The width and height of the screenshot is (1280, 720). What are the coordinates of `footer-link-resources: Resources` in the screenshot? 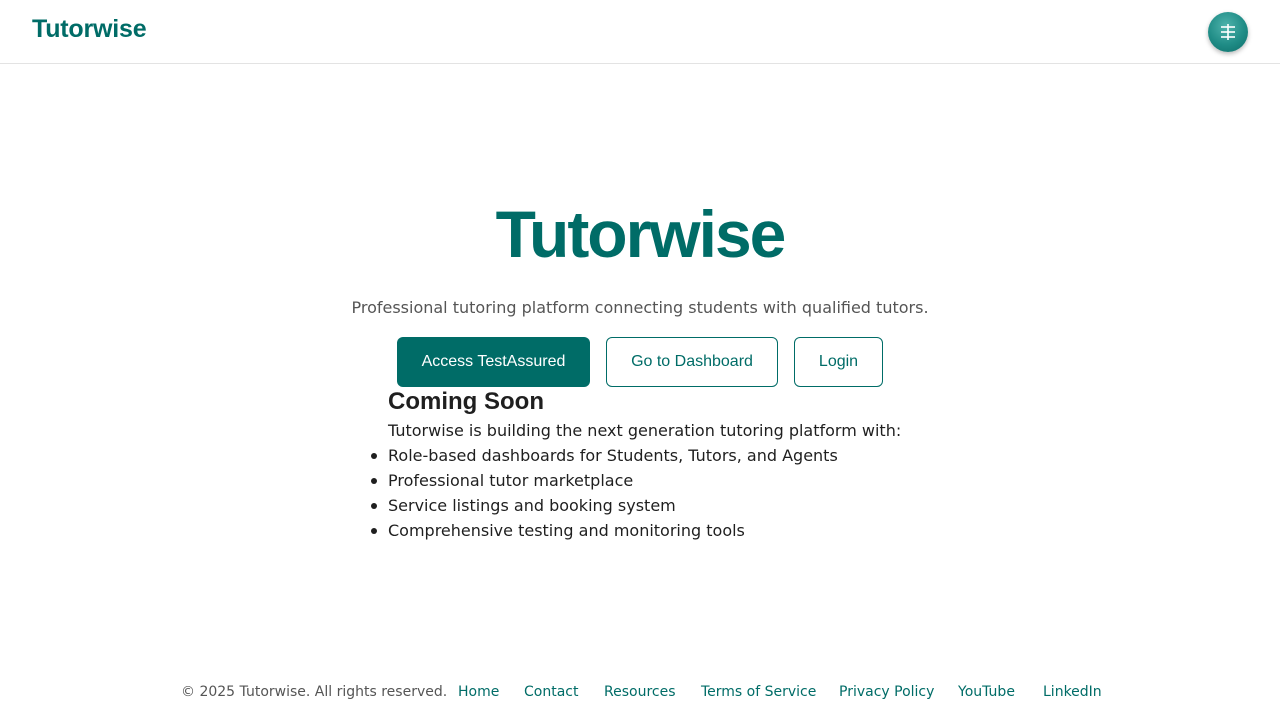 It's located at (640, 692).